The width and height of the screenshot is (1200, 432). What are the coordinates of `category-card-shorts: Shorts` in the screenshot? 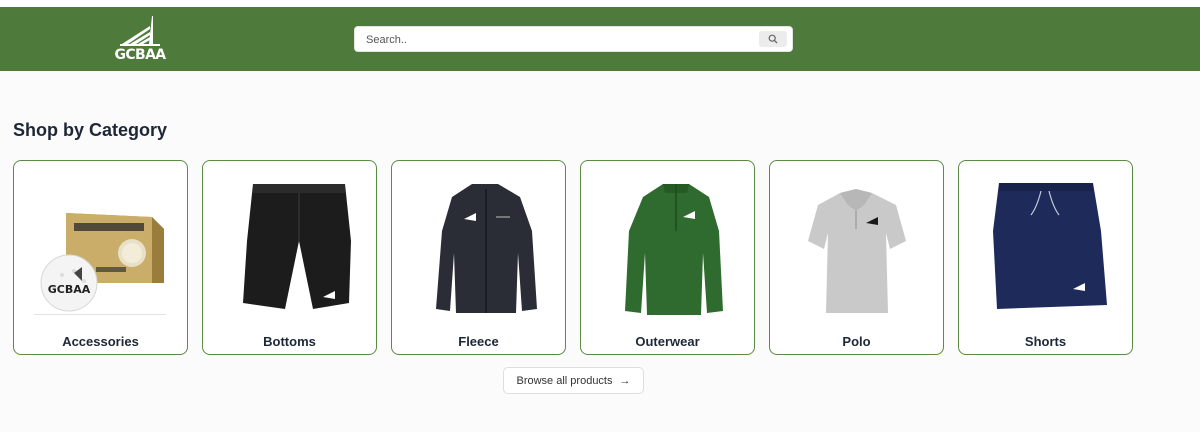 It's located at (1045, 257).